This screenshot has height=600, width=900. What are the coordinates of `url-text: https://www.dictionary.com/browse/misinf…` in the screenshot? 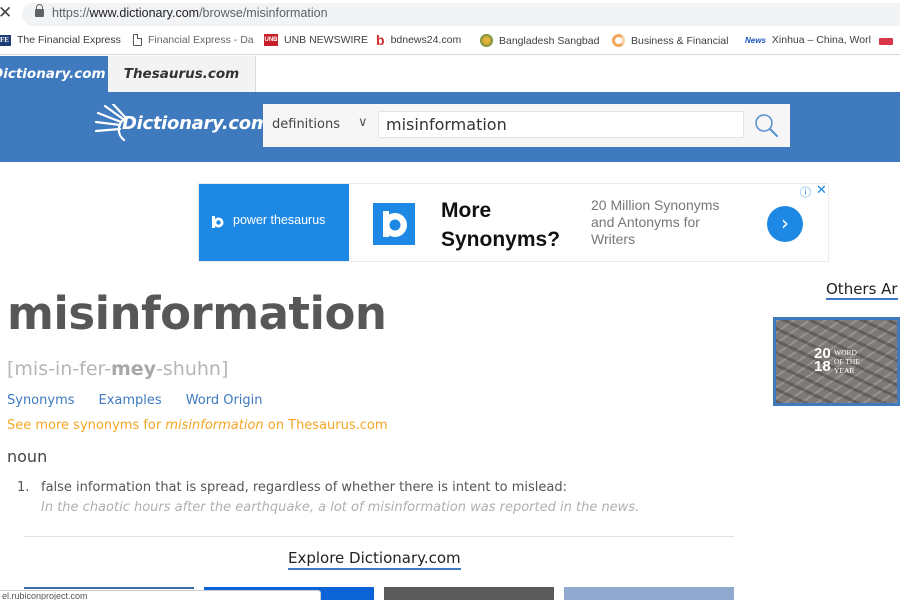 It's located at (190, 13).